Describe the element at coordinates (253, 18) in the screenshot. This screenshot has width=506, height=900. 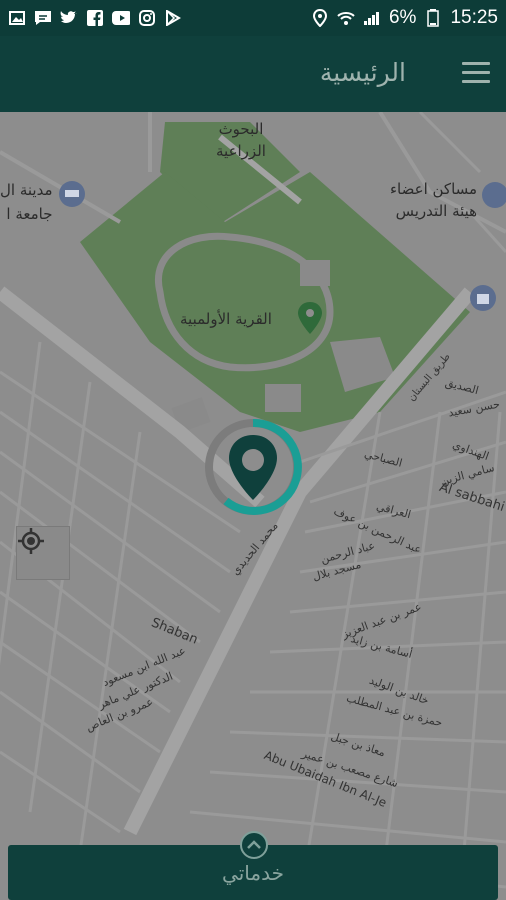
I see `status-bar: 6% 15:25` at that location.